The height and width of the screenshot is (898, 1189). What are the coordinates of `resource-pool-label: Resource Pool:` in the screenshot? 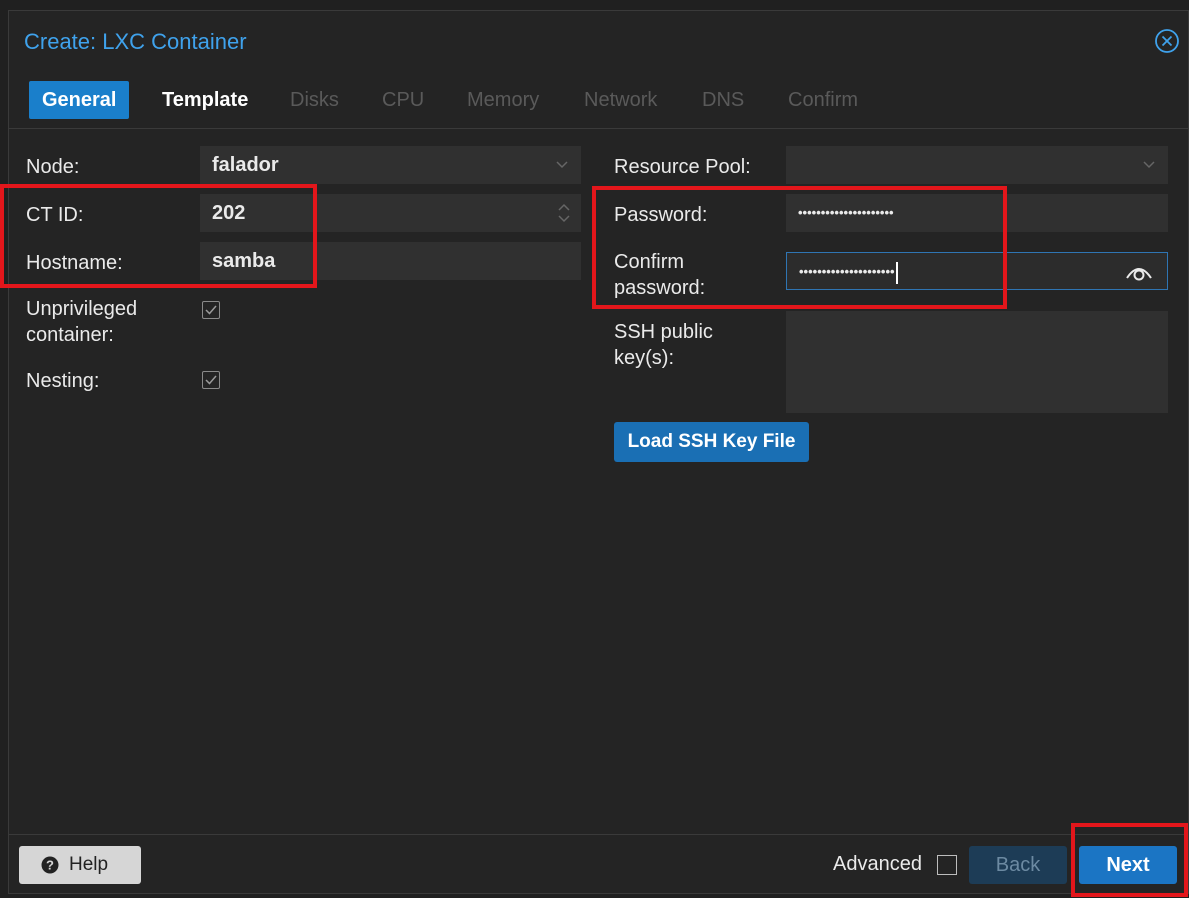 It's located at (682, 167).